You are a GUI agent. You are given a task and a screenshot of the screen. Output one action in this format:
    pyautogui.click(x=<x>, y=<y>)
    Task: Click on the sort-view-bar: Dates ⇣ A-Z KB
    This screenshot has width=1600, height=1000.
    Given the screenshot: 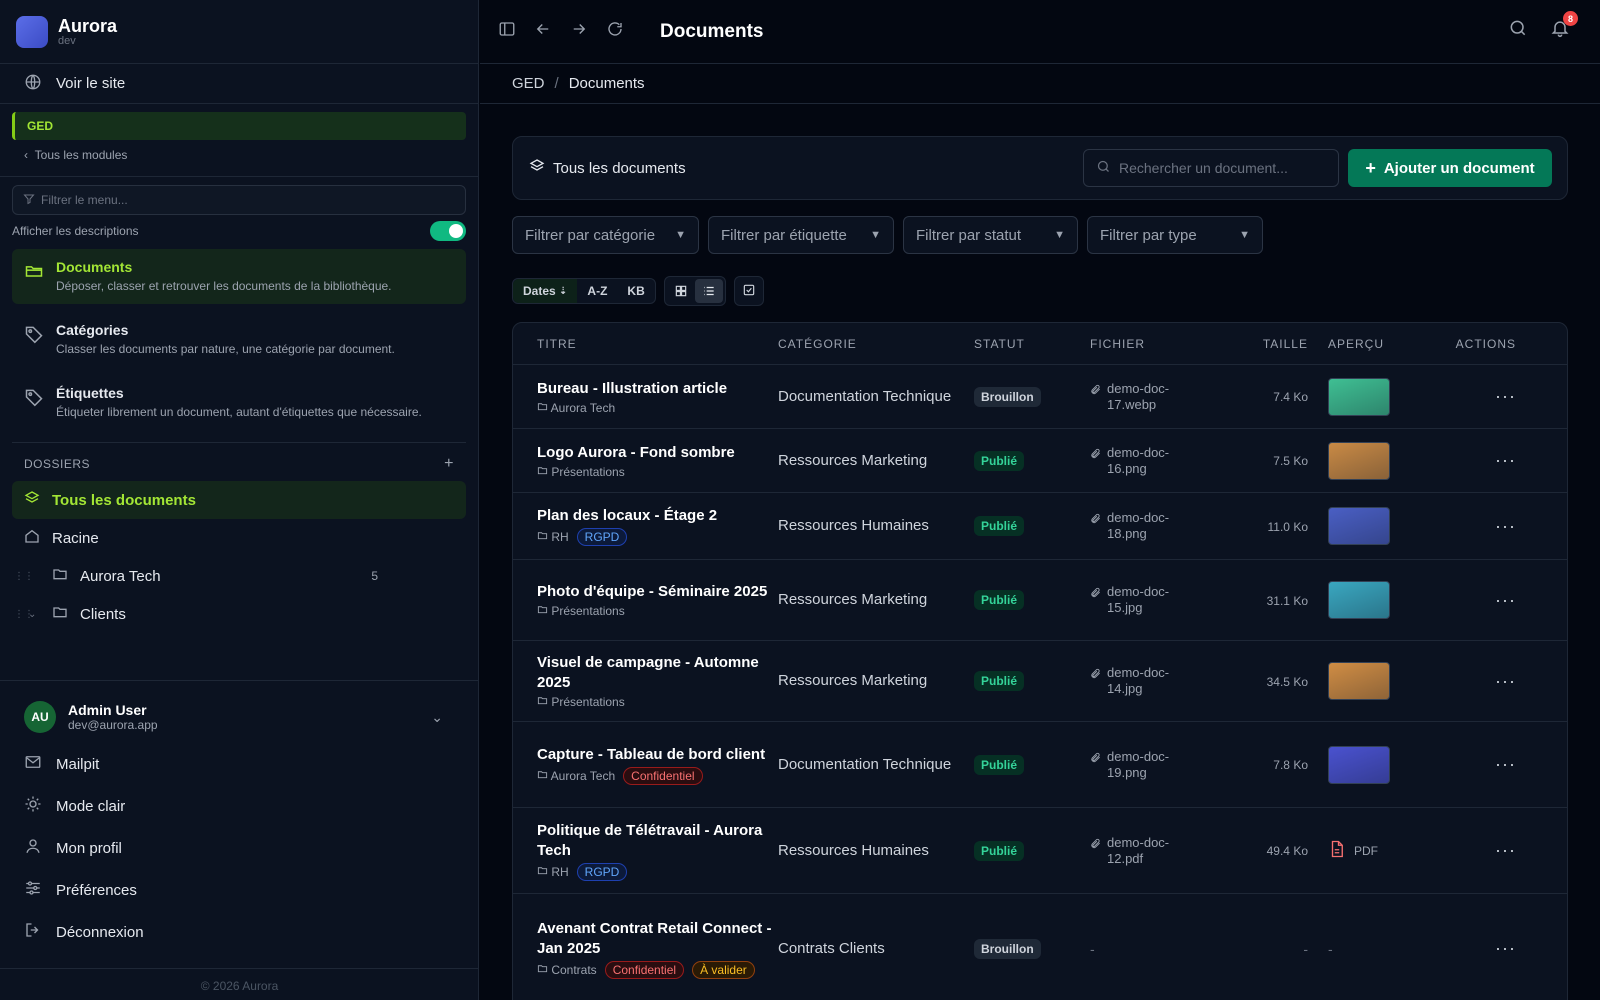 What is the action you would take?
    pyautogui.click(x=638, y=291)
    